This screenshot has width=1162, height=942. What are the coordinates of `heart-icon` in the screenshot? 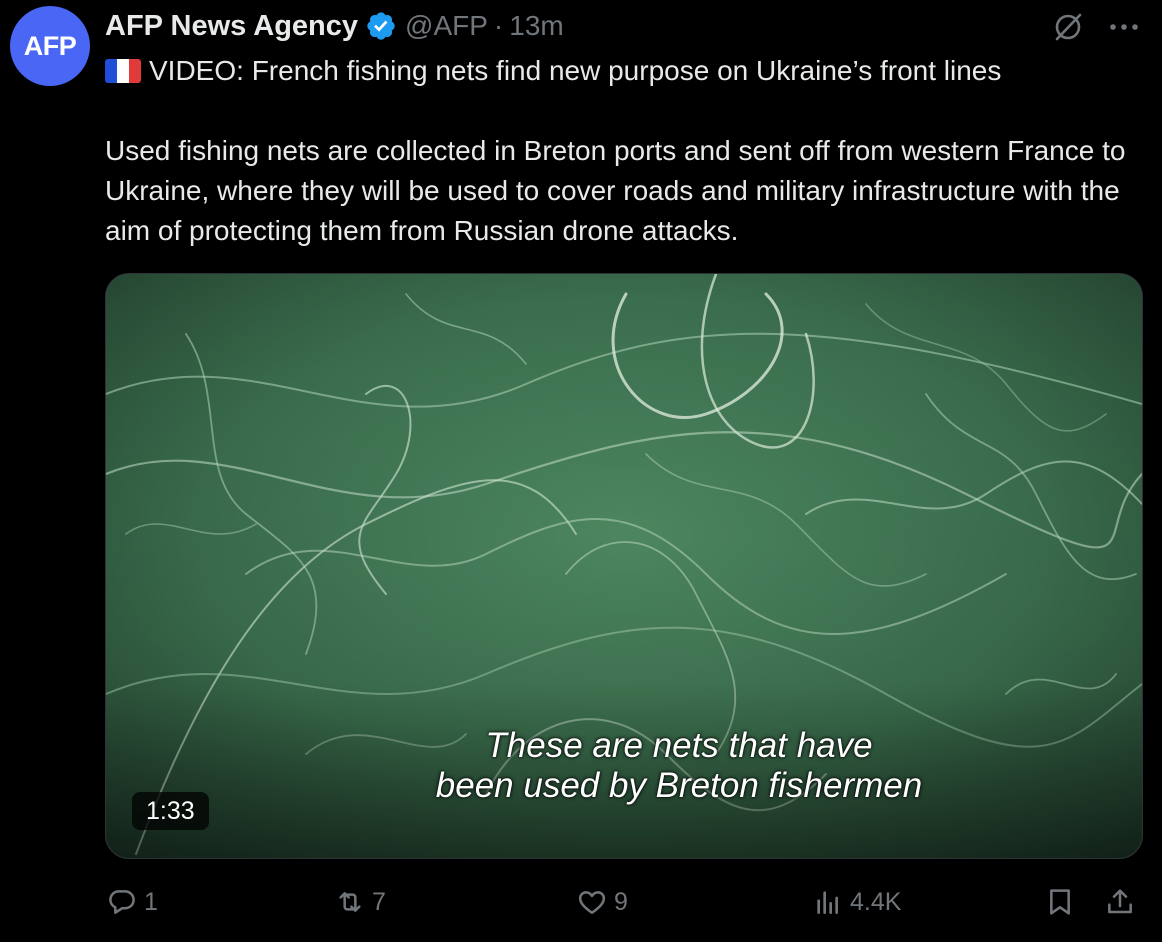 It's located at (592, 902).